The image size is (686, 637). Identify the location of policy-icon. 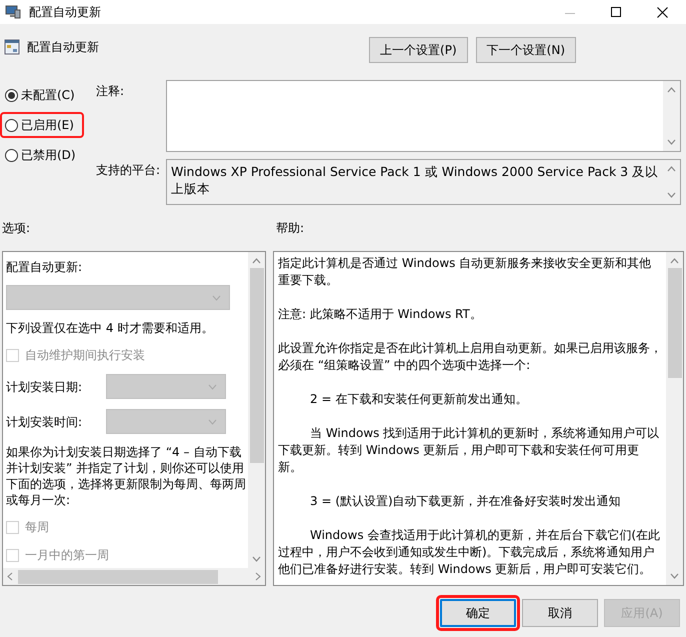
(12, 47).